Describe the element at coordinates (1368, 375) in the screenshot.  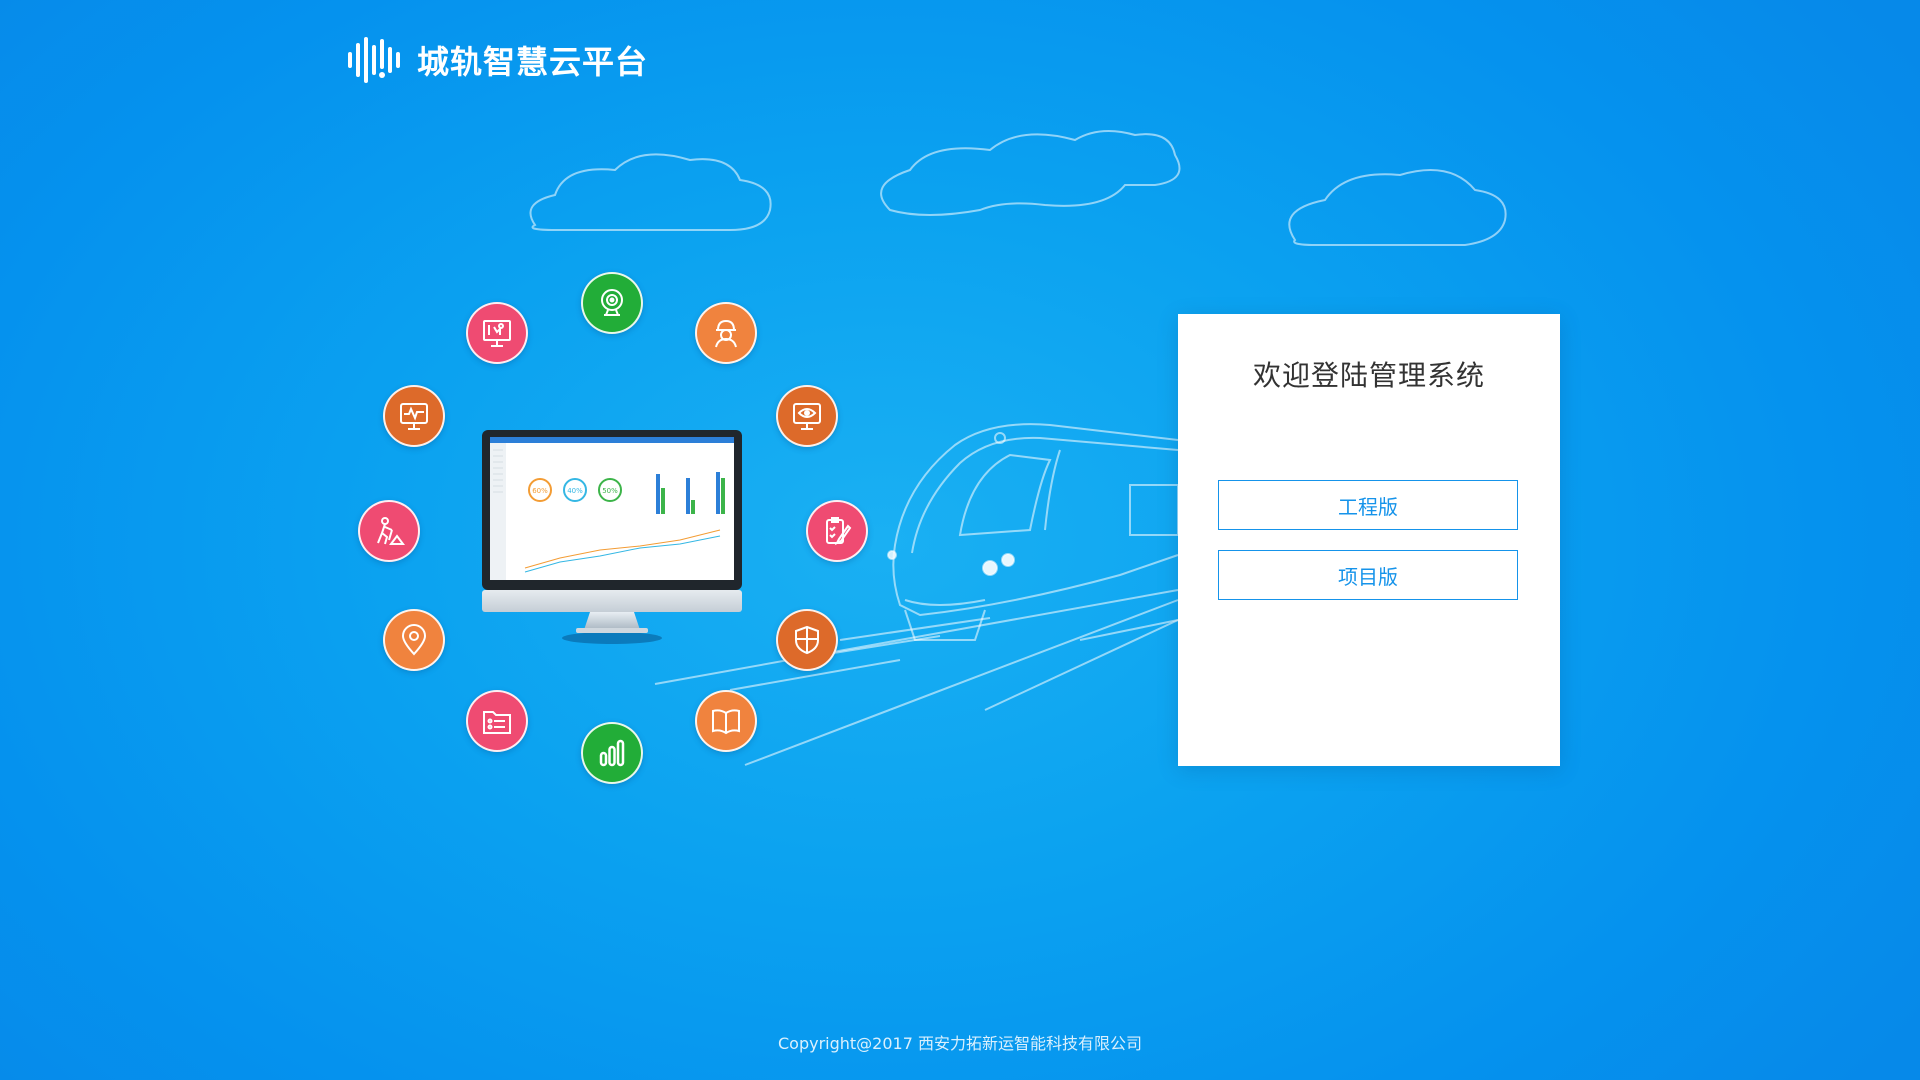
I see `welcome-title: 欢迎登陆管理系统` at that location.